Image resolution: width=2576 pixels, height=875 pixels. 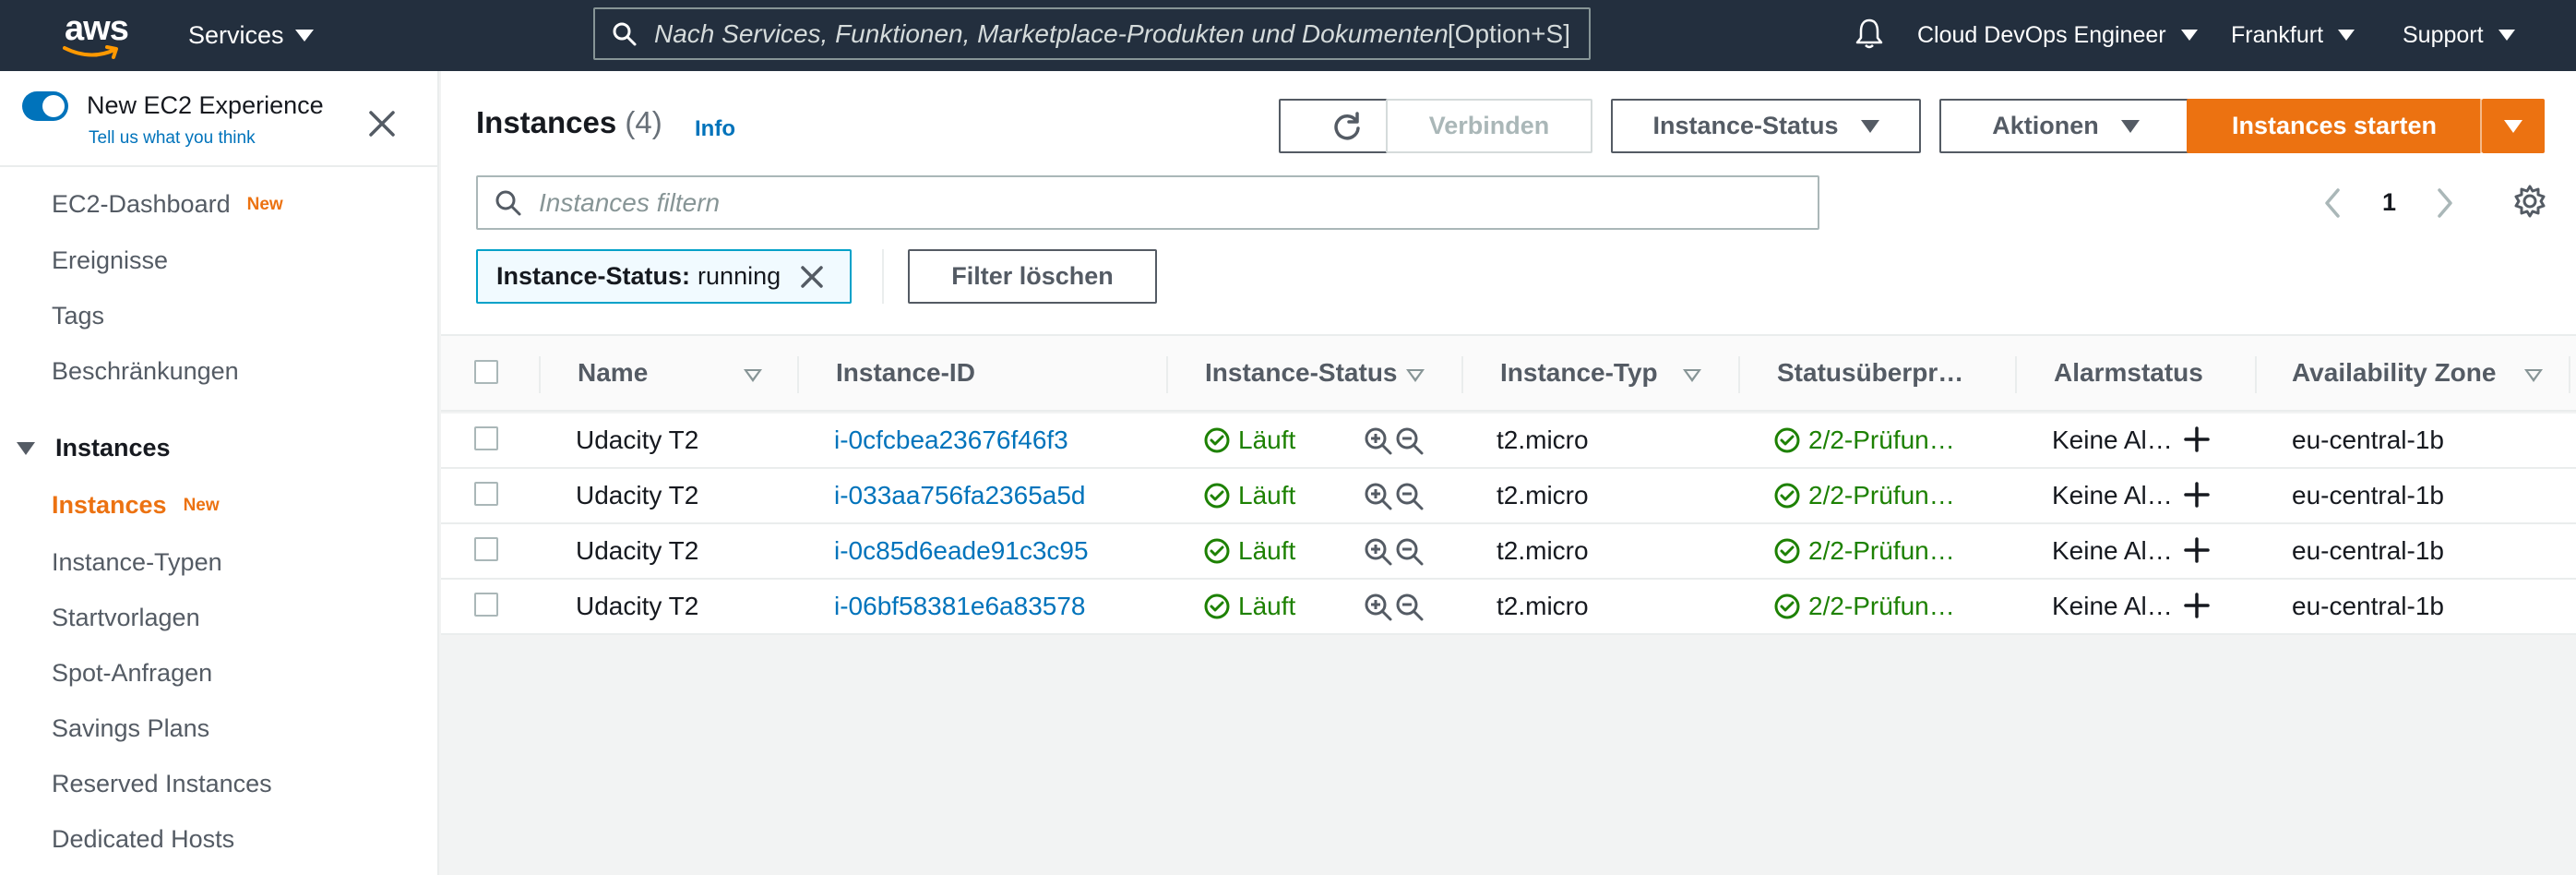 What do you see at coordinates (162, 784) in the screenshot?
I see `sidebar-item-reserved-instances: Reserved Instances` at bounding box center [162, 784].